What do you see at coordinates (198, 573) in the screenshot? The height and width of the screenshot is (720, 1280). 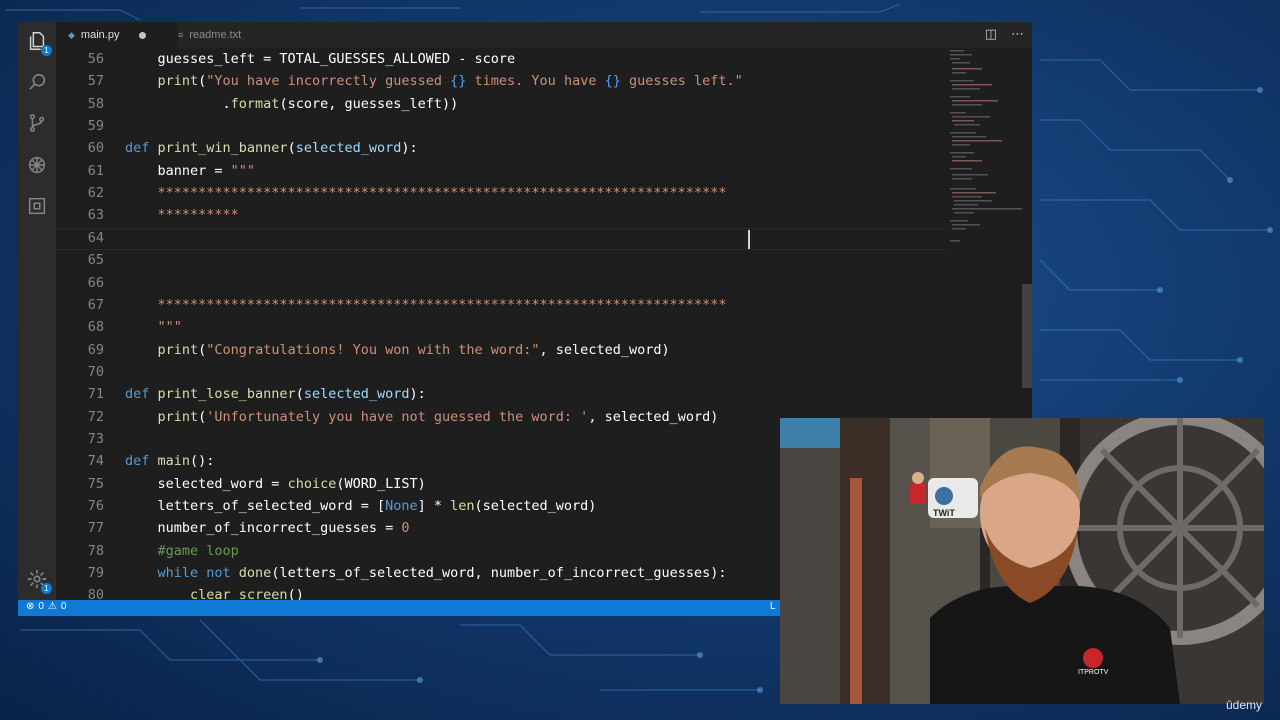 I see `code-token: while not` at bounding box center [198, 573].